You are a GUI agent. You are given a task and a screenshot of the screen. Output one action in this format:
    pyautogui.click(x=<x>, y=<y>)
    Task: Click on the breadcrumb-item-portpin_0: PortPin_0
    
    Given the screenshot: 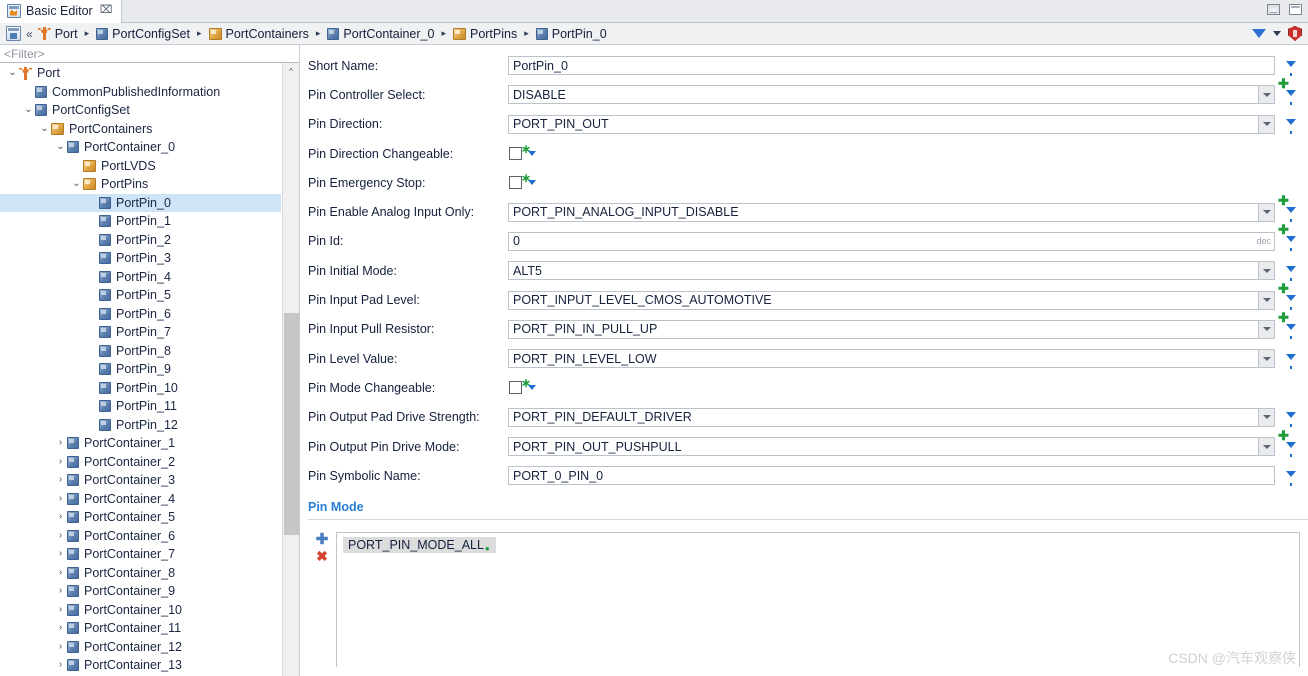 What is the action you would take?
    pyautogui.click(x=571, y=34)
    